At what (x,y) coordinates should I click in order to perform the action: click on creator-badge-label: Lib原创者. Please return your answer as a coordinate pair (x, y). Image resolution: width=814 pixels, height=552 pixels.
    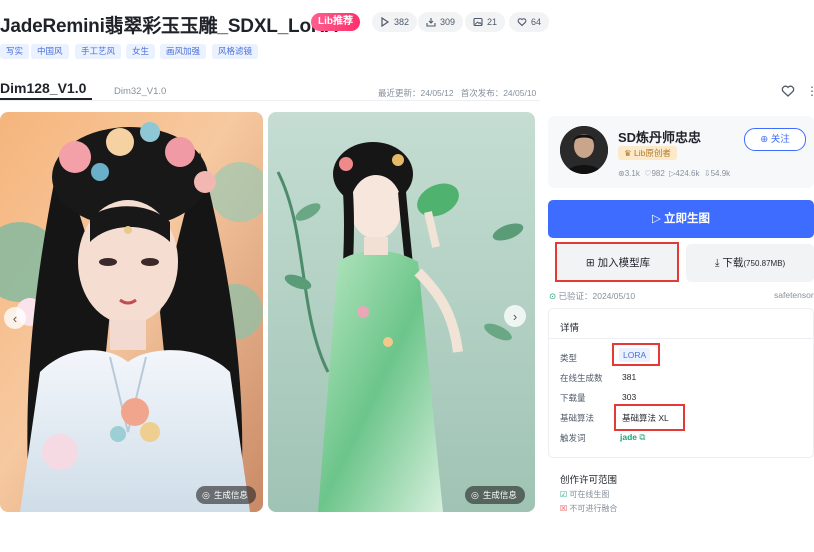
    Looking at the image, I should click on (652, 153).